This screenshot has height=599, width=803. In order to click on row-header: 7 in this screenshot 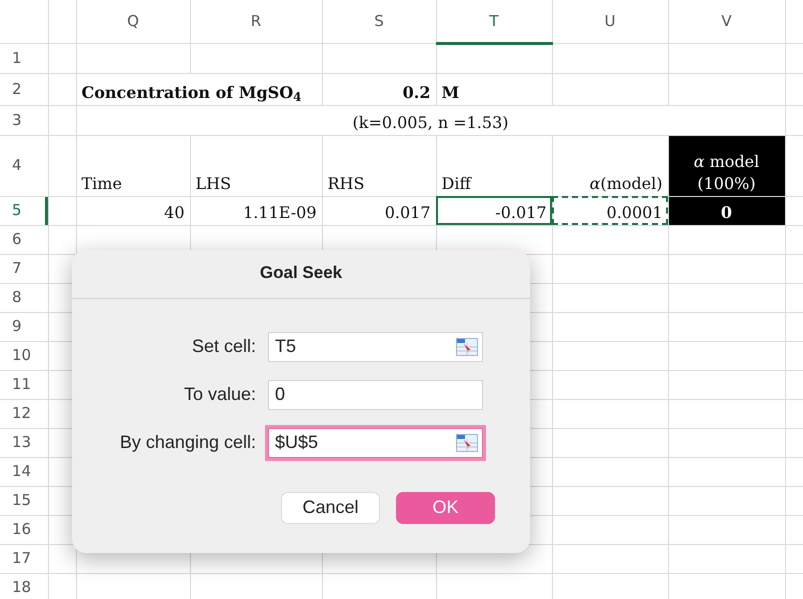, I will do `click(24, 268)`.